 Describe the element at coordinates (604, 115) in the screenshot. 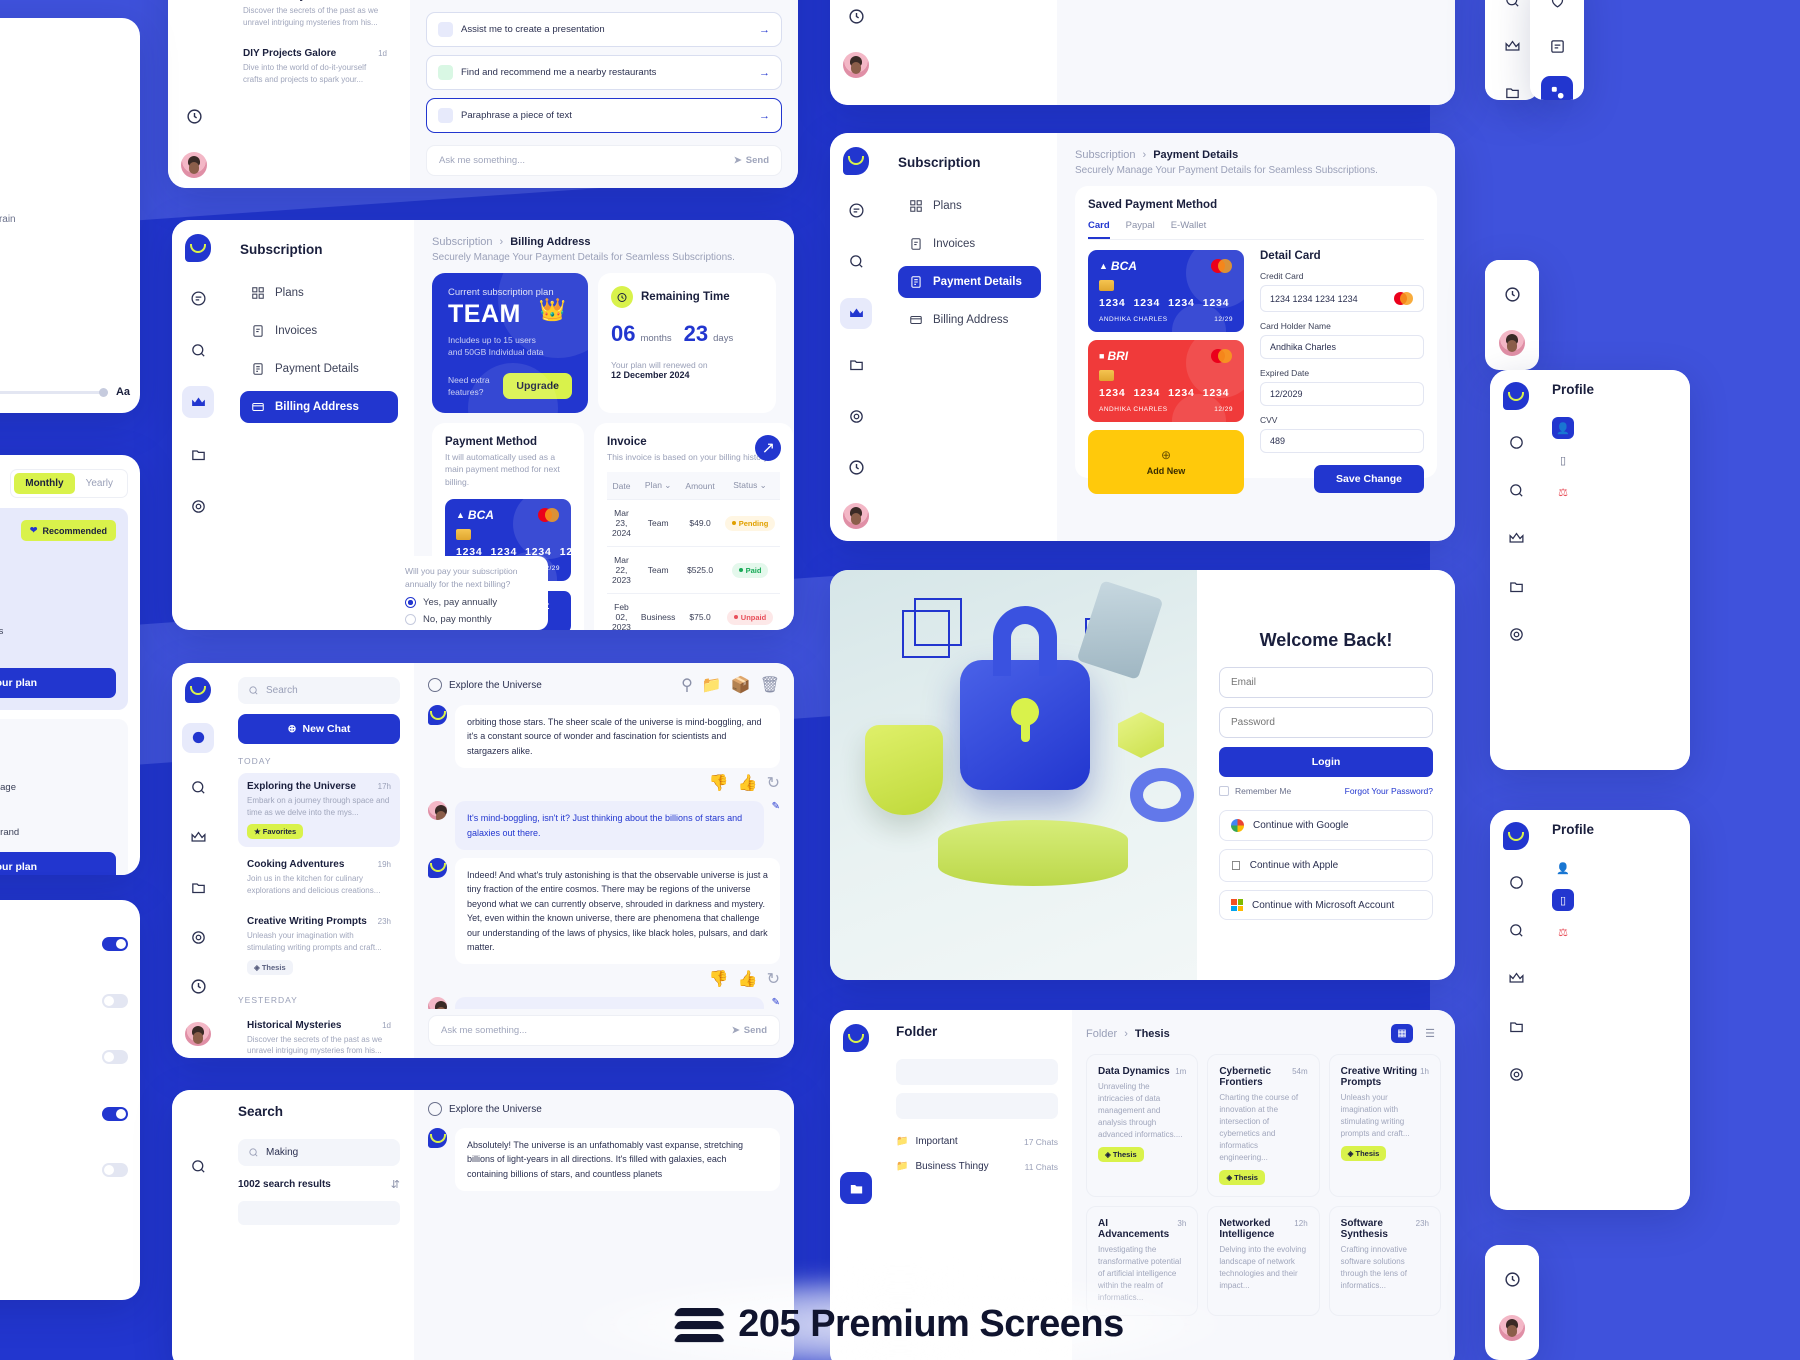

I see `suggestion-item: Paraphrase a piece of text →` at that location.